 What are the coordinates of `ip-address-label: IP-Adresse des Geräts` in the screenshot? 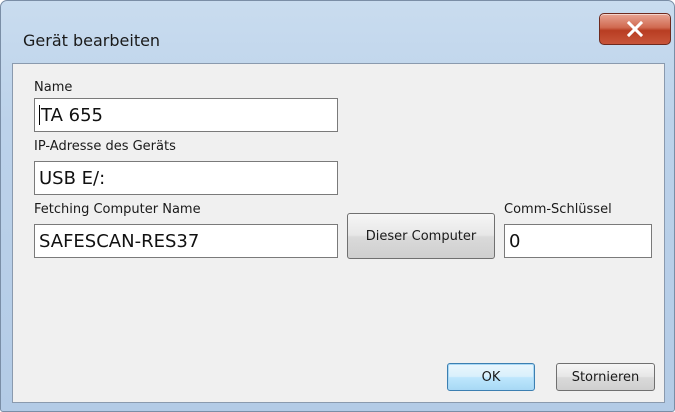 It's located at (105, 146).